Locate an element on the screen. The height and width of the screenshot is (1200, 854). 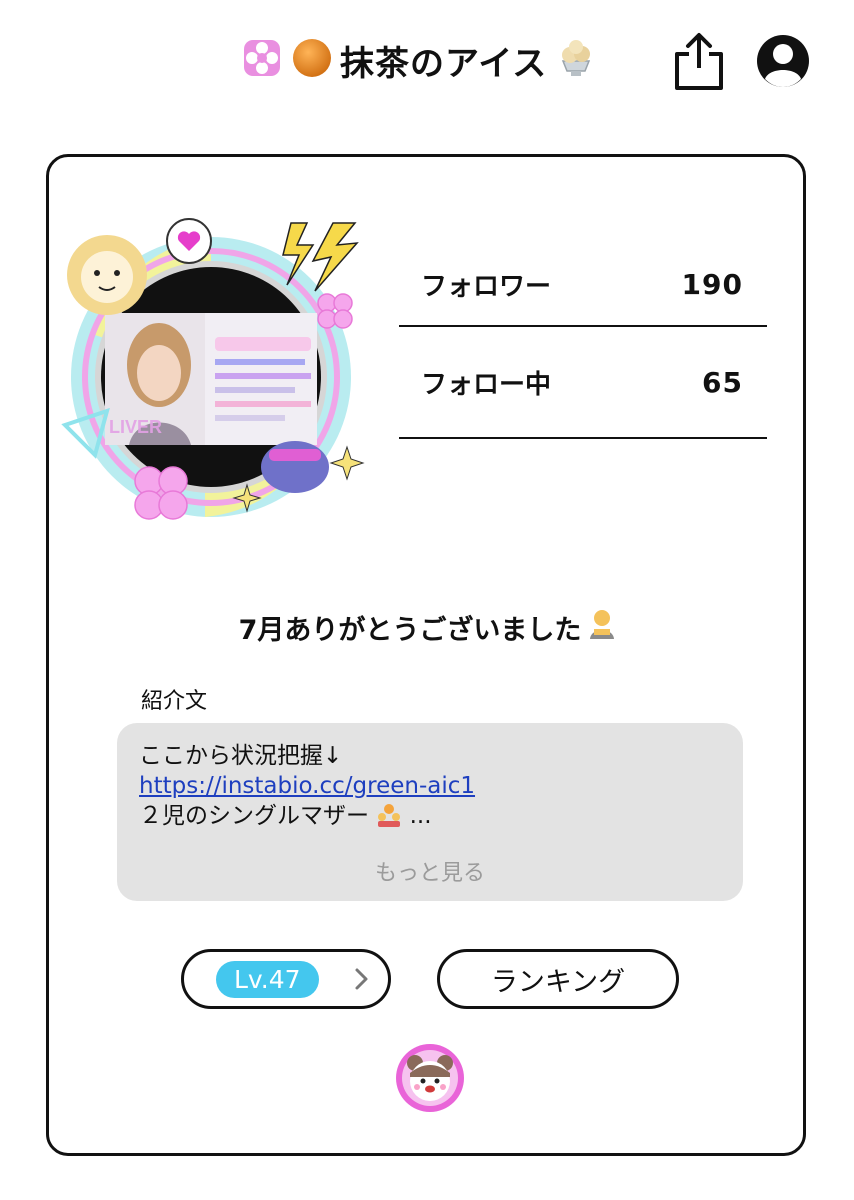
orange-circle-icon is located at coordinates (312, 60).